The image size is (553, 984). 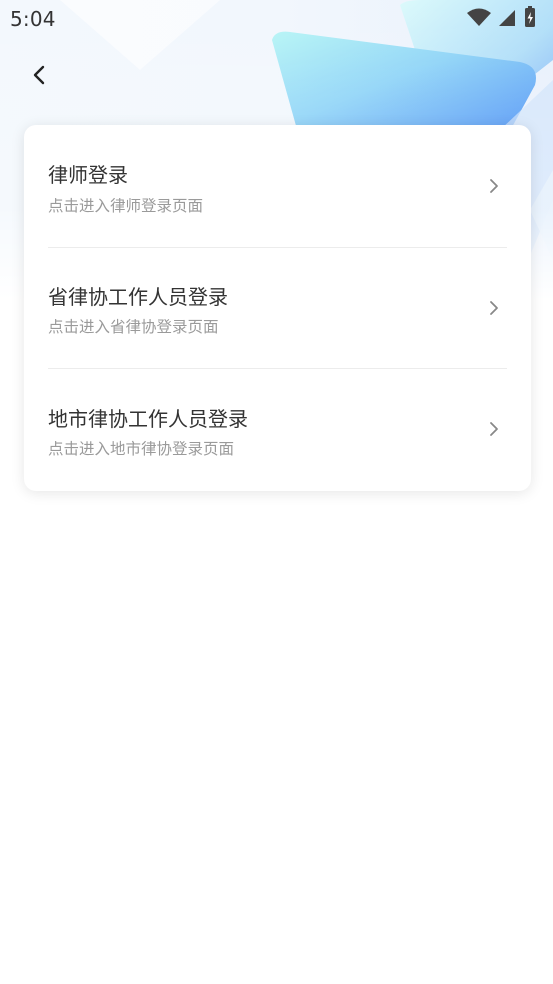 What do you see at coordinates (277, 185) in the screenshot?
I see `lawyer-login-item: 律师登录 点击进入律师登录页面` at bounding box center [277, 185].